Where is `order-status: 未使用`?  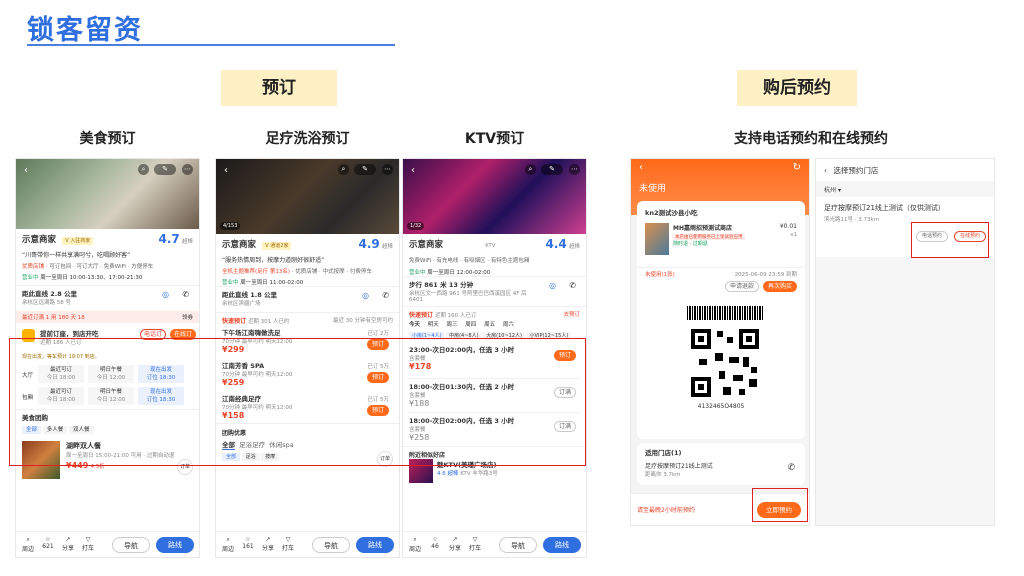
order-status: 未使用 is located at coordinates (653, 189).